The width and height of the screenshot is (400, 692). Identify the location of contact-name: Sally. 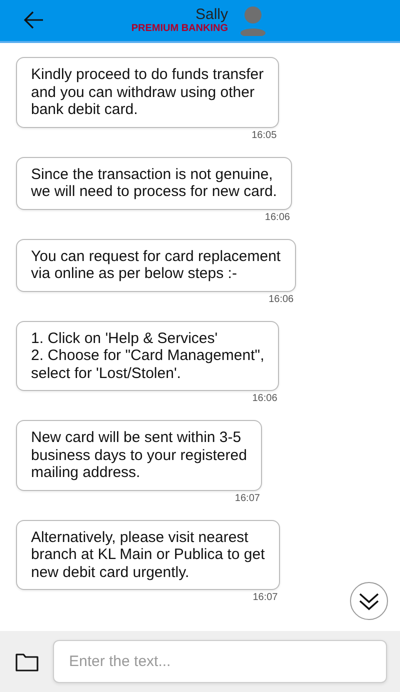
(211, 14).